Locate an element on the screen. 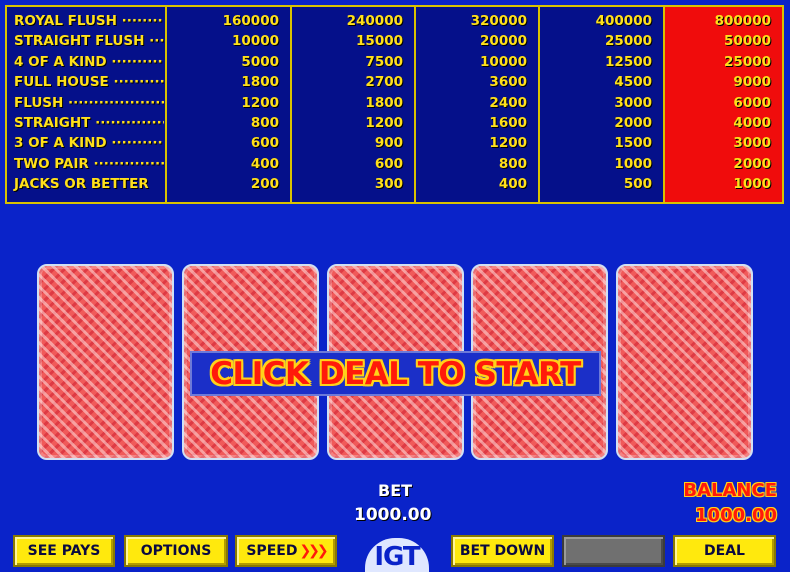 The height and width of the screenshot is (572, 790). payout-cell: 800000 is located at coordinates (742, 21).